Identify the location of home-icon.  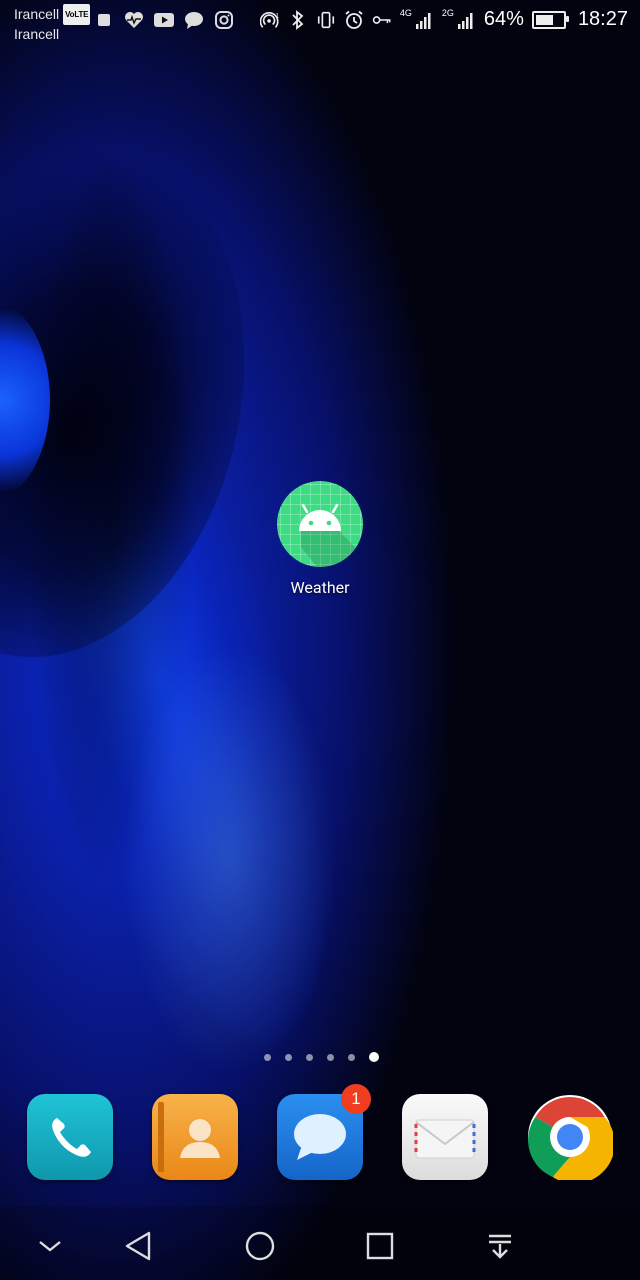
(260, 1246).